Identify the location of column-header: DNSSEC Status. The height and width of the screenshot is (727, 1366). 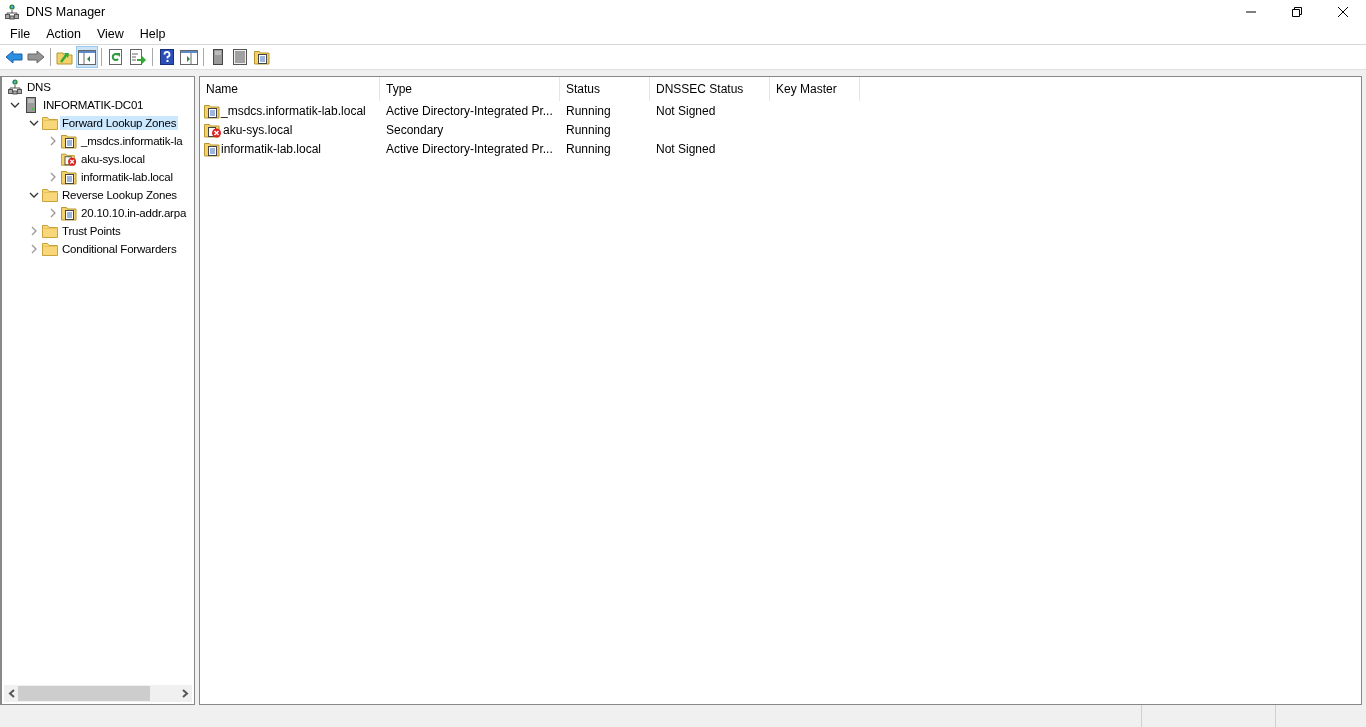
(710, 89).